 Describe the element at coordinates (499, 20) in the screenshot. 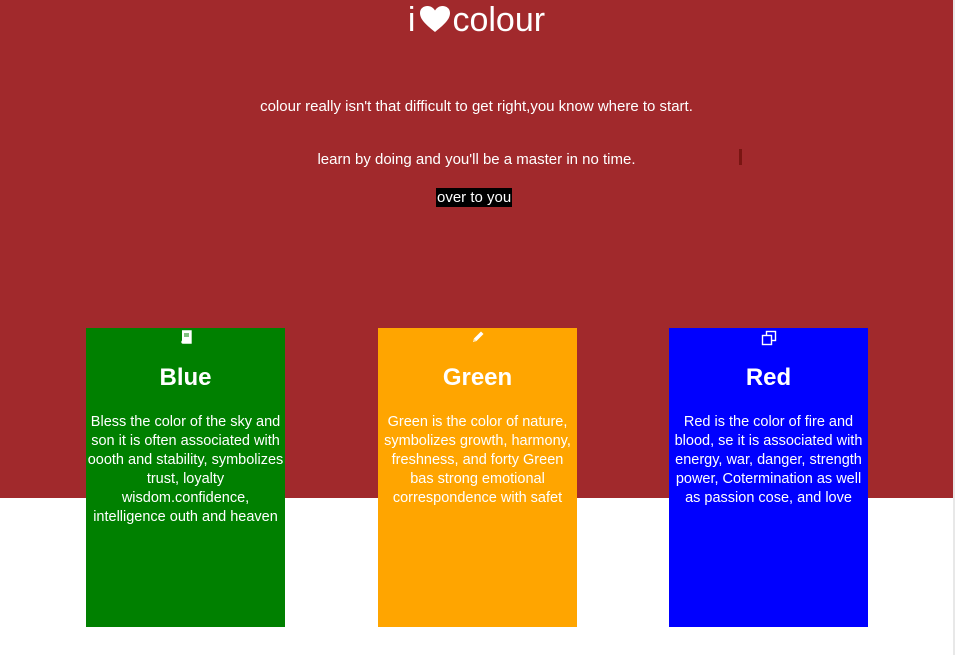

I see `brand-suffix: colour` at that location.